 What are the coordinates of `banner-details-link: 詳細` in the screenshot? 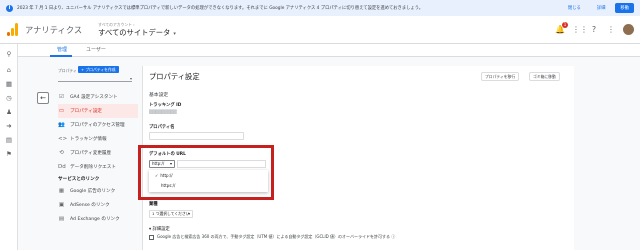 It's located at (601, 8).